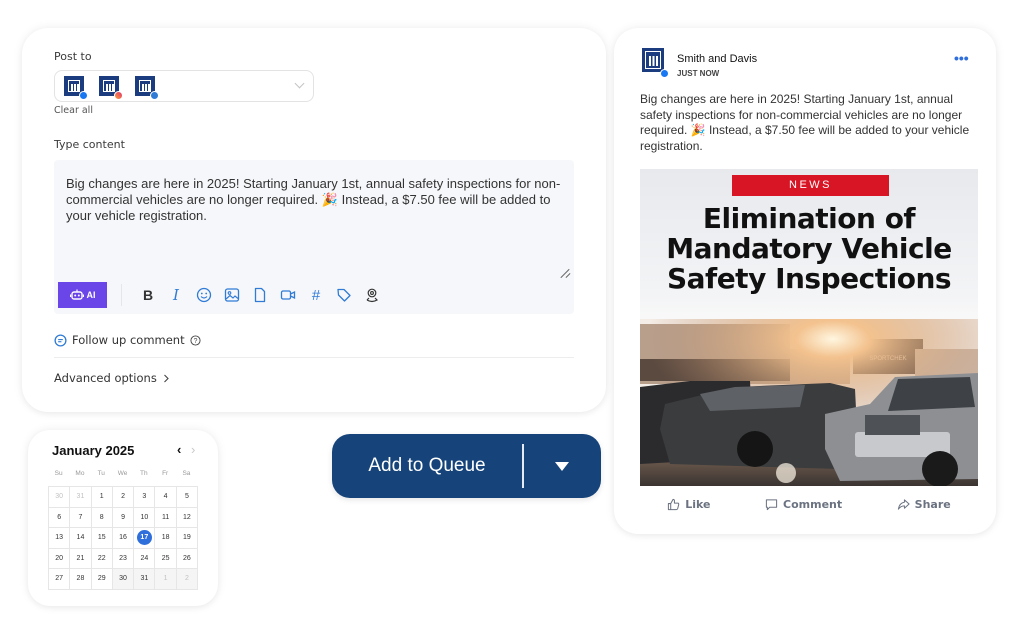  What do you see at coordinates (73, 56) in the screenshot?
I see `post-to-label: Post to` at bounding box center [73, 56].